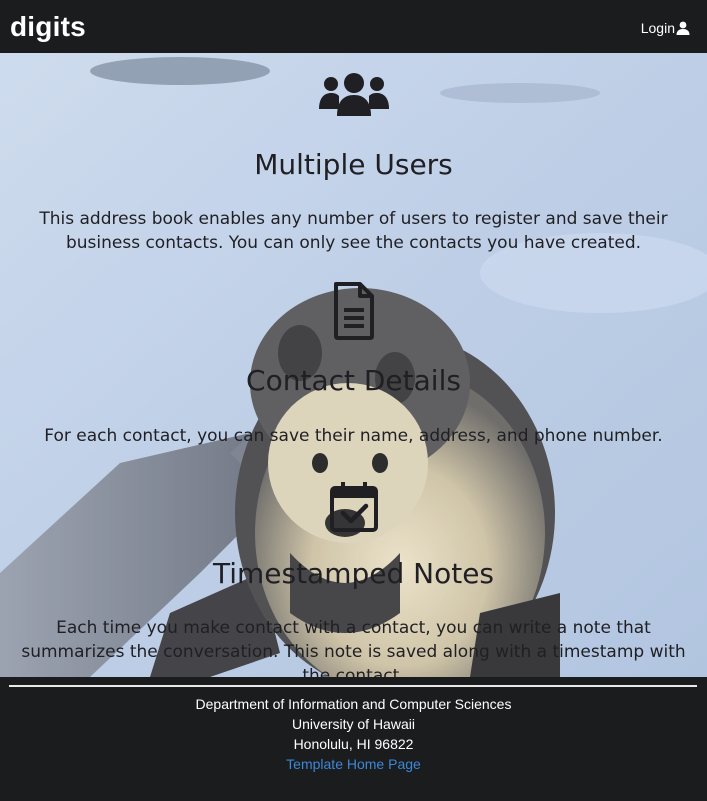  Describe the element at coordinates (353, 764) in the screenshot. I see `template-home-link: Template Home Page` at that location.